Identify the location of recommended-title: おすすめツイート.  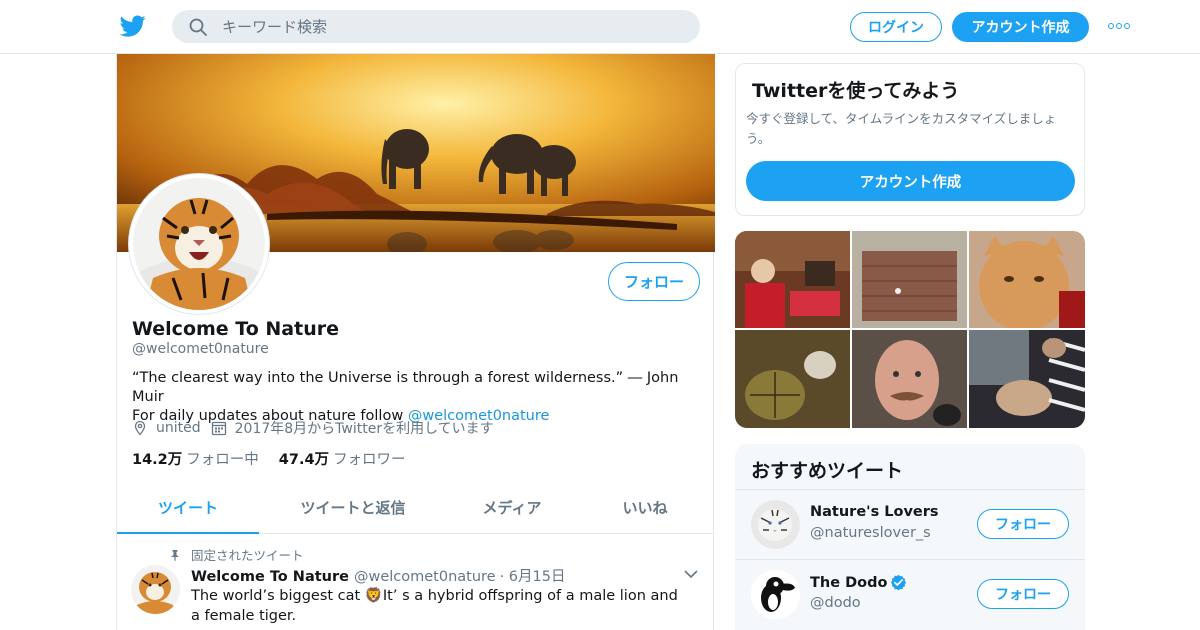
(827, 471).